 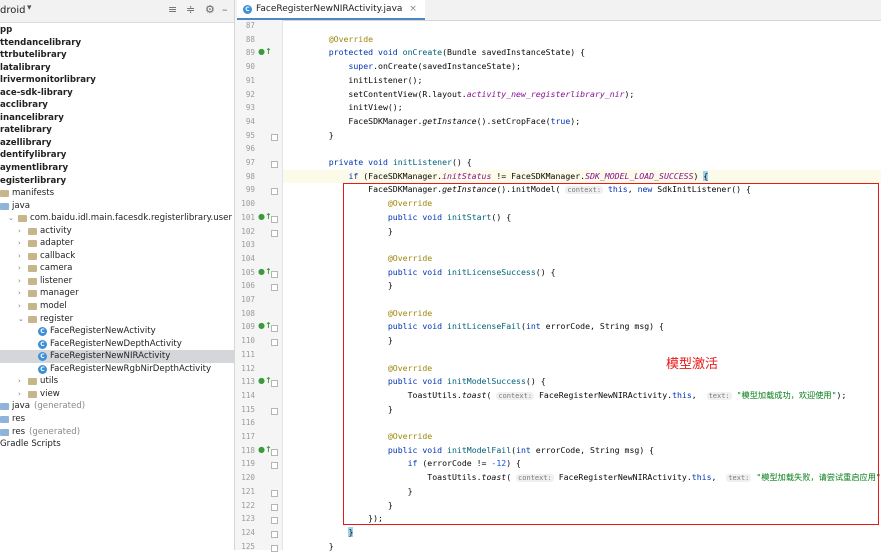 I want to click on tree-item: aymentlibrary, so click(x=117, y=168).